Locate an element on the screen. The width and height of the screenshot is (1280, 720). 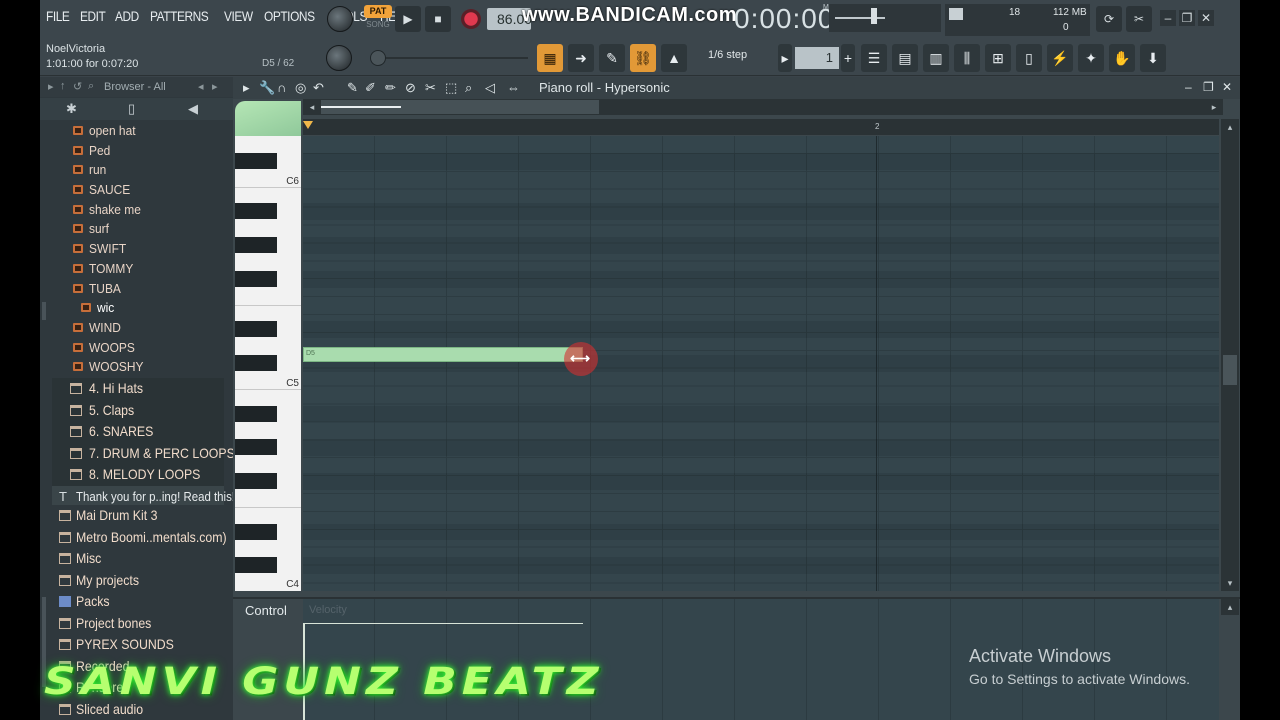
speaker-icon: ◀ is located at coordinates (193, 109).